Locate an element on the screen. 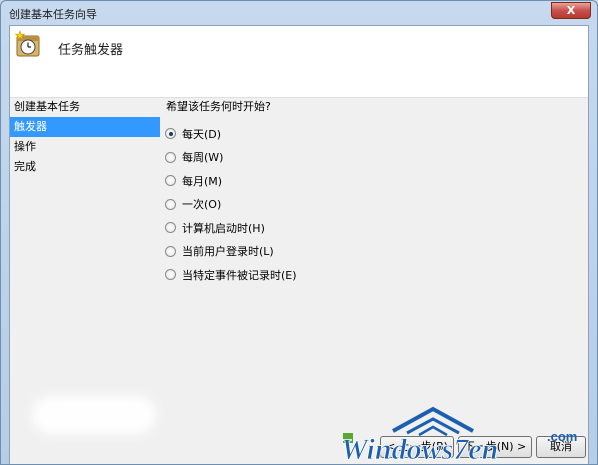 This screenshot has width=598, height=465. step-create-basic-task: 创建基本任务 is located at coordinates (85, 107).